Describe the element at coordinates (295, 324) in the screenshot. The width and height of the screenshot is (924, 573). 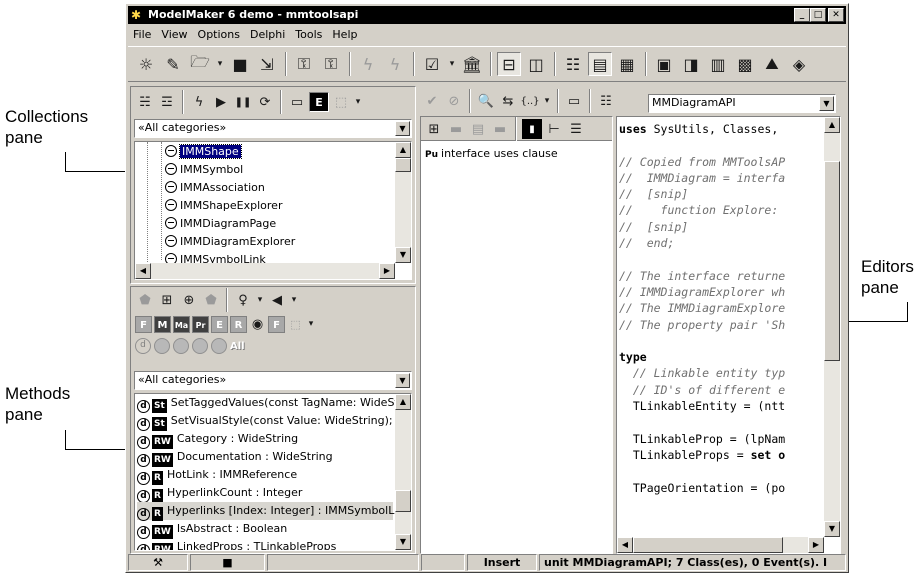
I see `filter-more-icon: ⬚` at that location.